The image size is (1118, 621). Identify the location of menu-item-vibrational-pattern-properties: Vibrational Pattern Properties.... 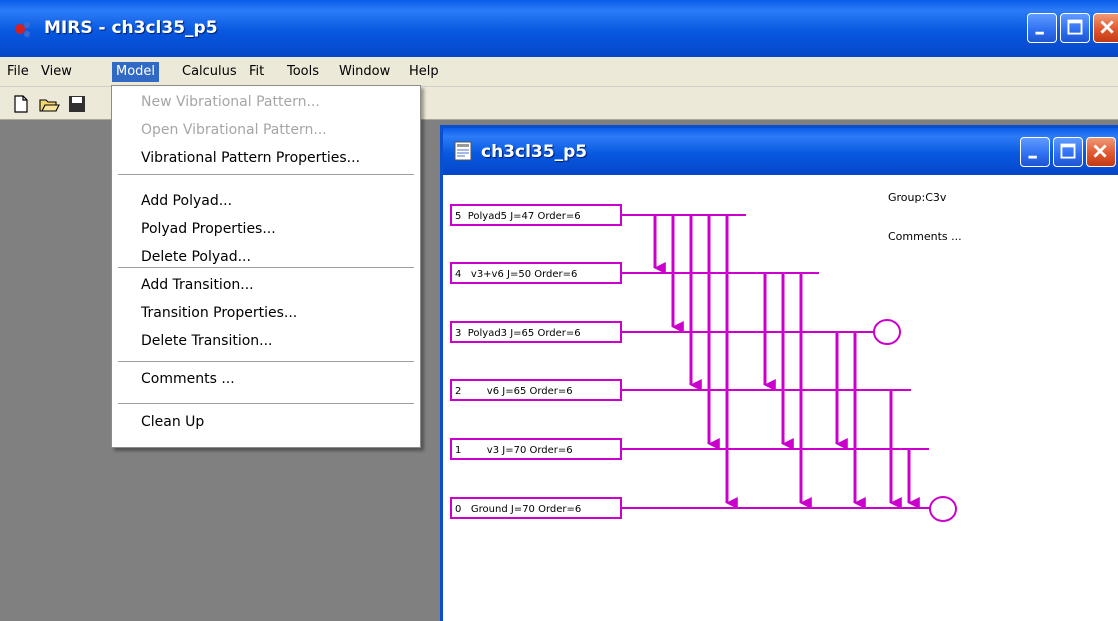
(266, 158).